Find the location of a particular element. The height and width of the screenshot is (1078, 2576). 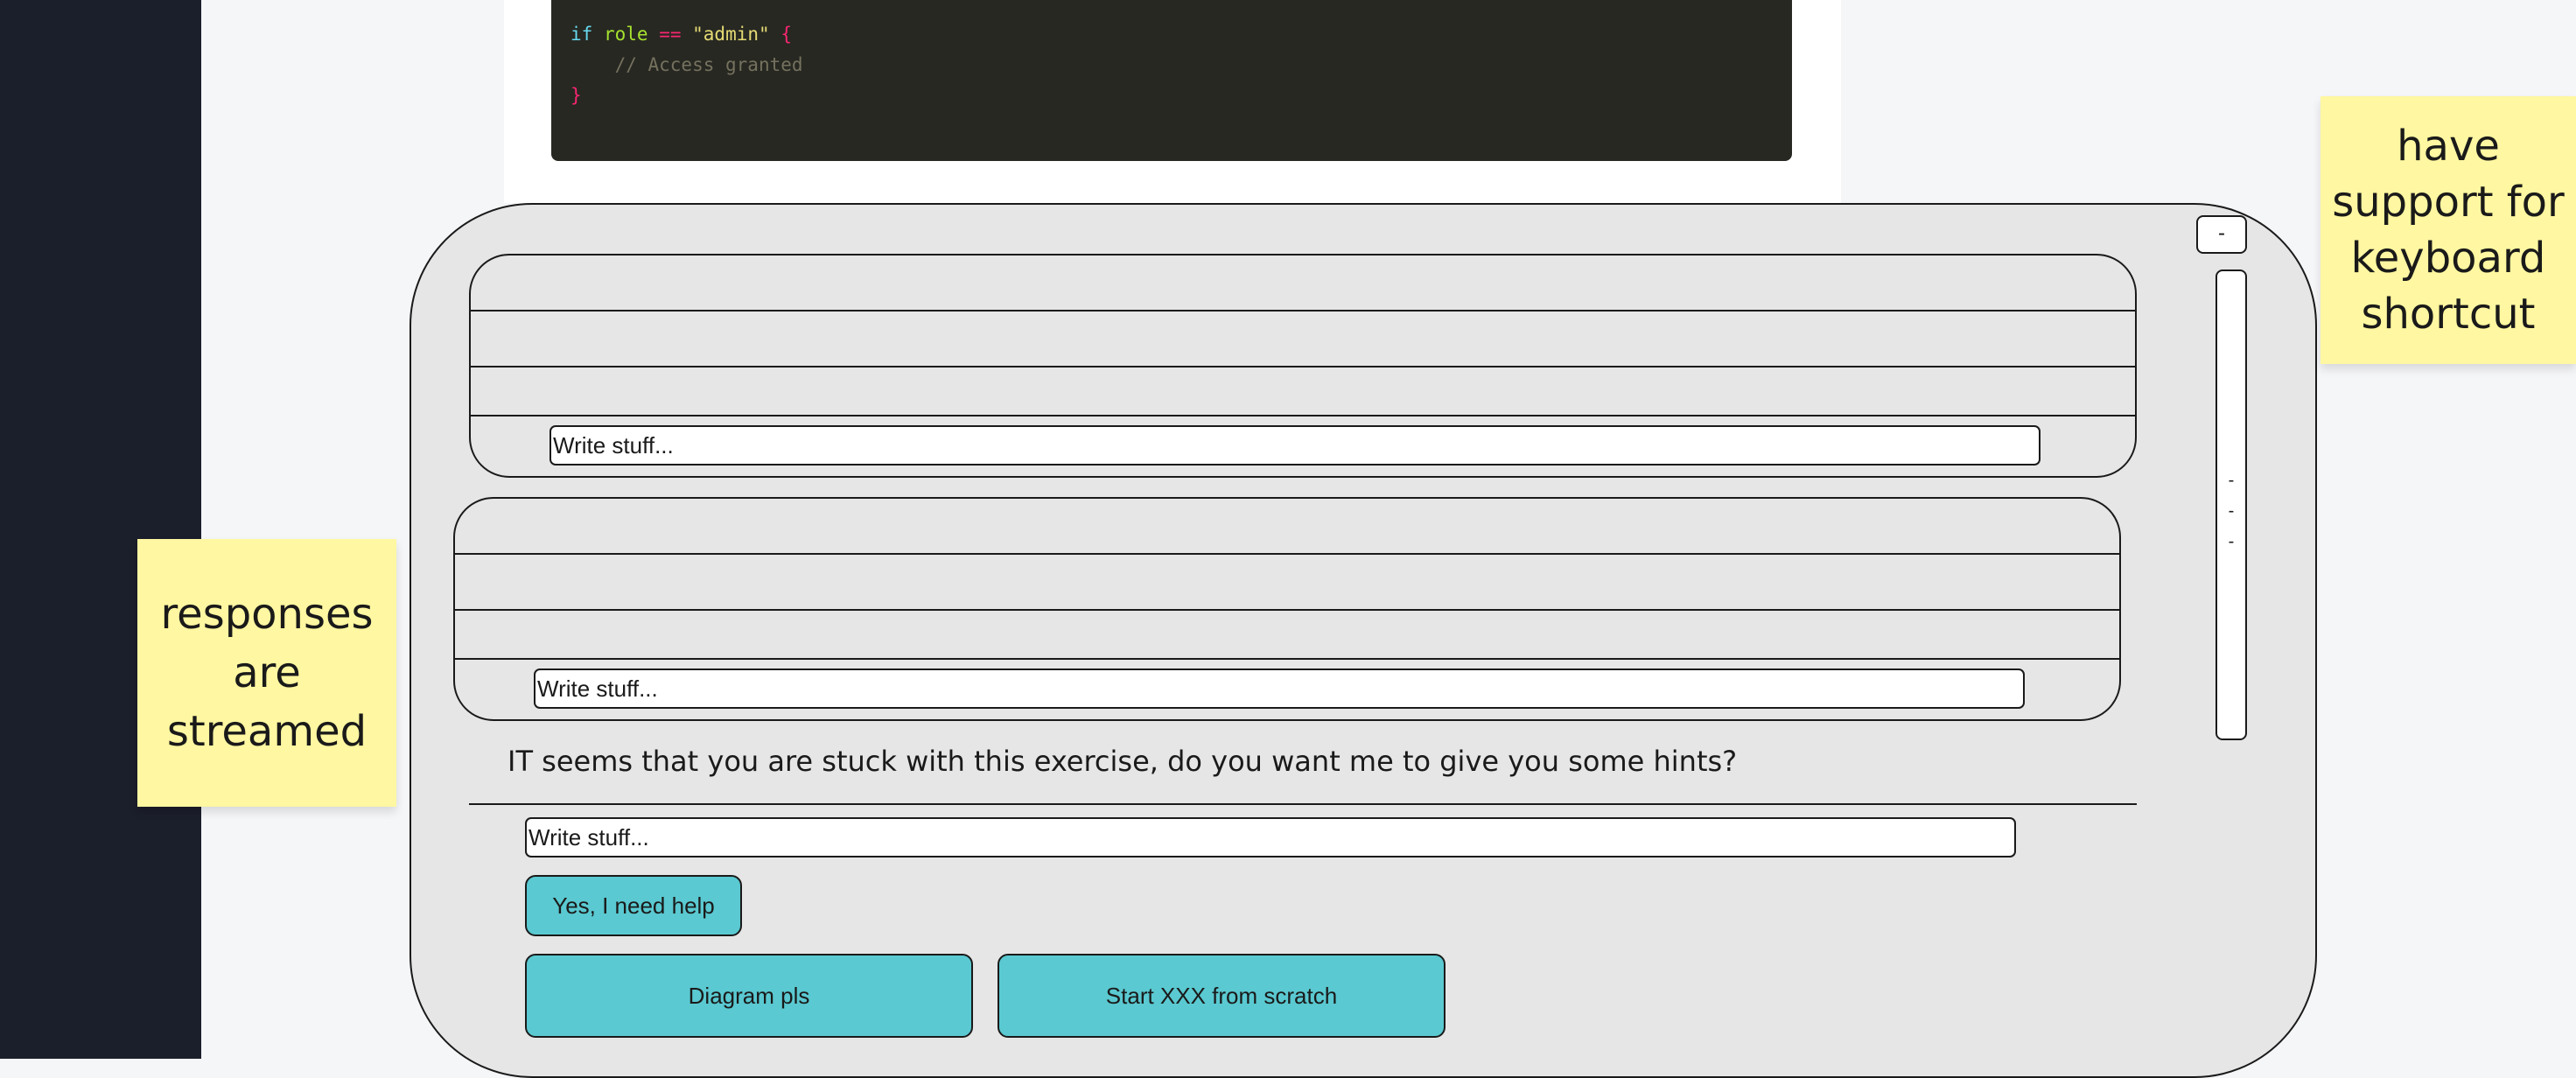

start-from-scratch-button: Start XXX from scratch is located at coordinates (1222, 996).